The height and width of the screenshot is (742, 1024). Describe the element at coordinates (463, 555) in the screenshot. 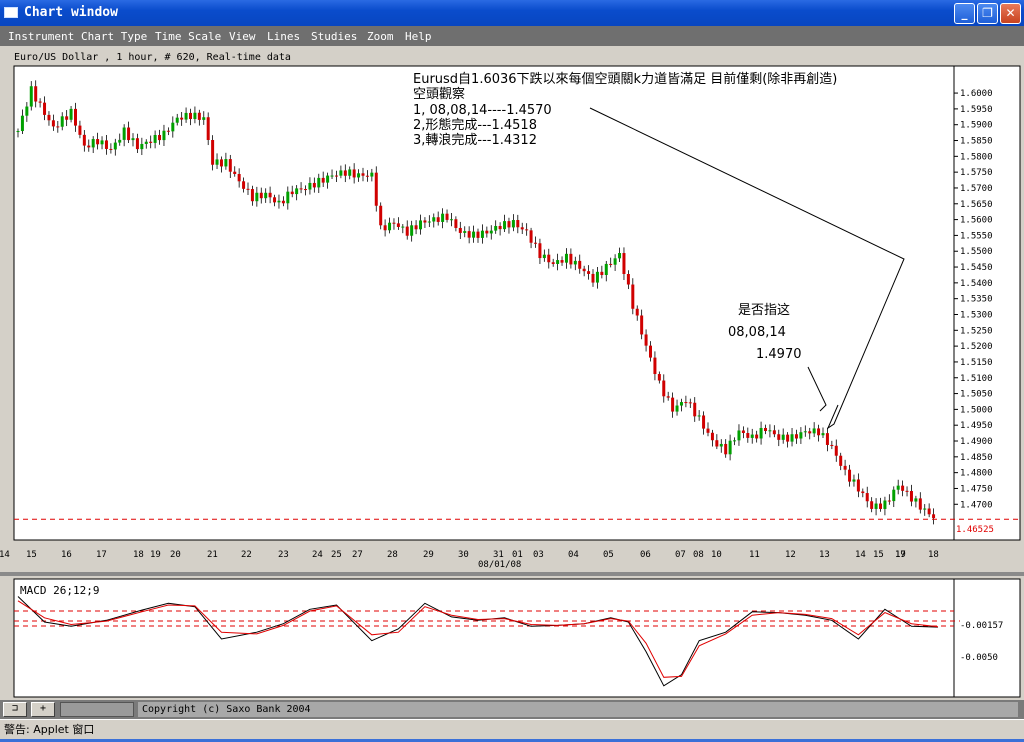

I see `x-tick-label: 30` at that location.